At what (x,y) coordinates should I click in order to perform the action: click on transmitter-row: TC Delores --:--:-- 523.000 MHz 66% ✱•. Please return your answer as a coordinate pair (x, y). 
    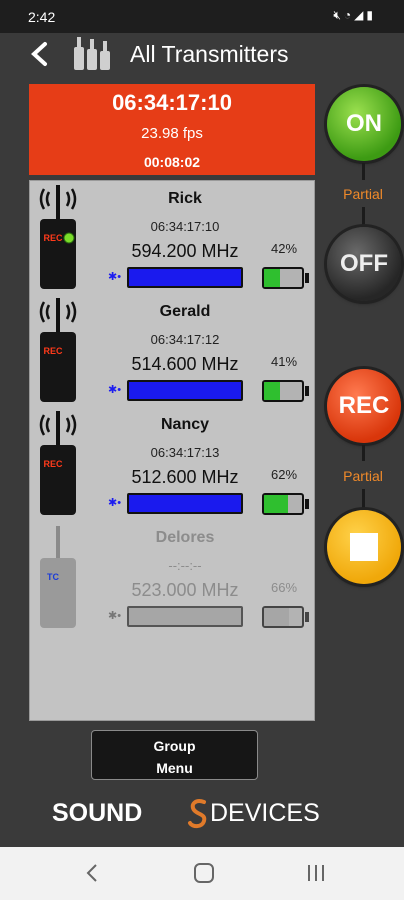
    Looking at the image, I should click on (173, 577).